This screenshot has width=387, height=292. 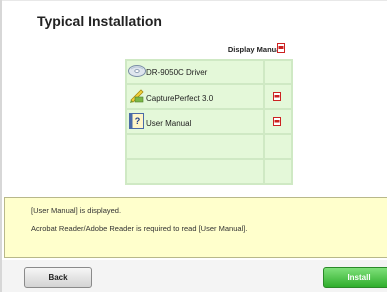 What do you see at coordinates (99, 21) in the screenshot?
I see `page-title: Typical Installation` at bounding box center [99, 21].